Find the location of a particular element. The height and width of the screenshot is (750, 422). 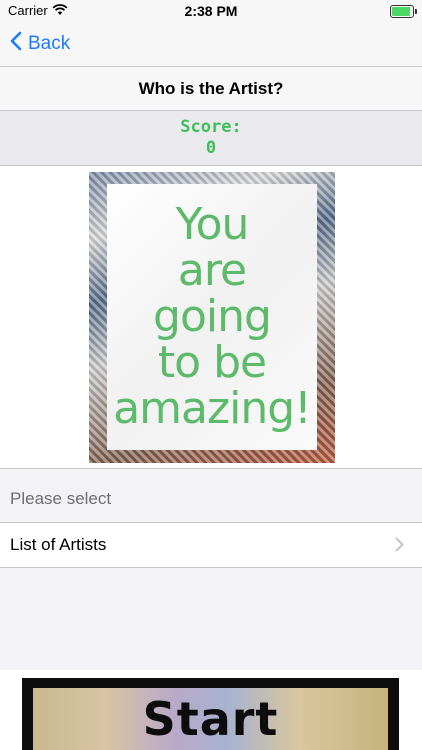

start-button-label: Start is located at coordinates (210, 719).